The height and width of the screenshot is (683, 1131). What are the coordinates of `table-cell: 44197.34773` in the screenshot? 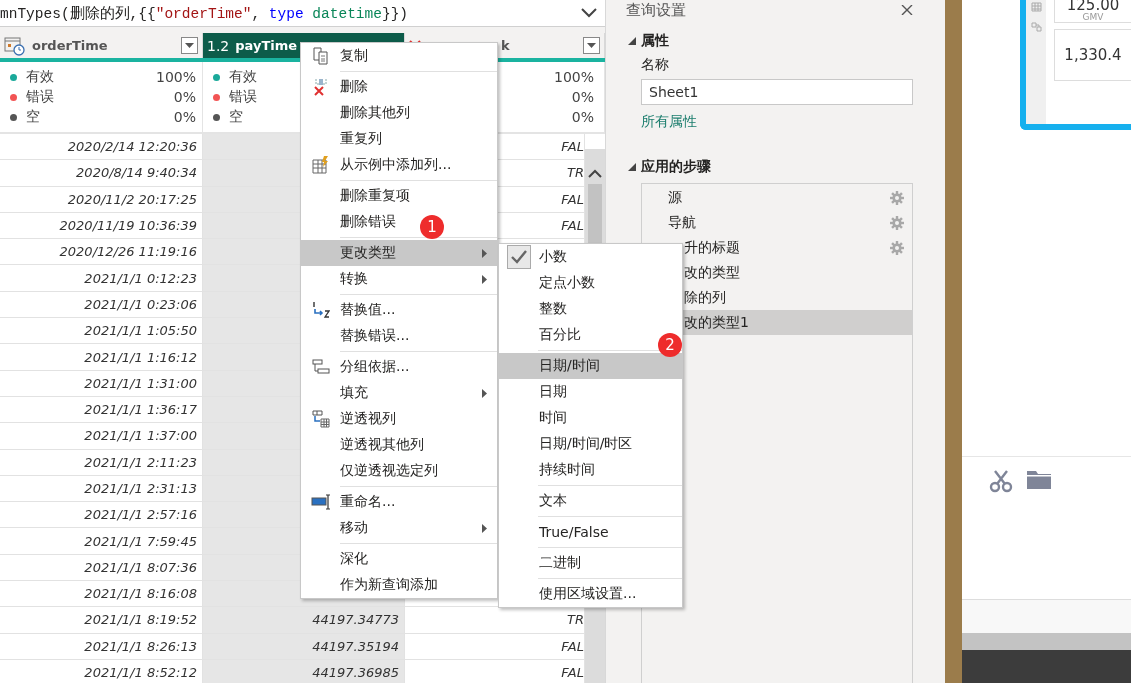 It's located at (304, 620).